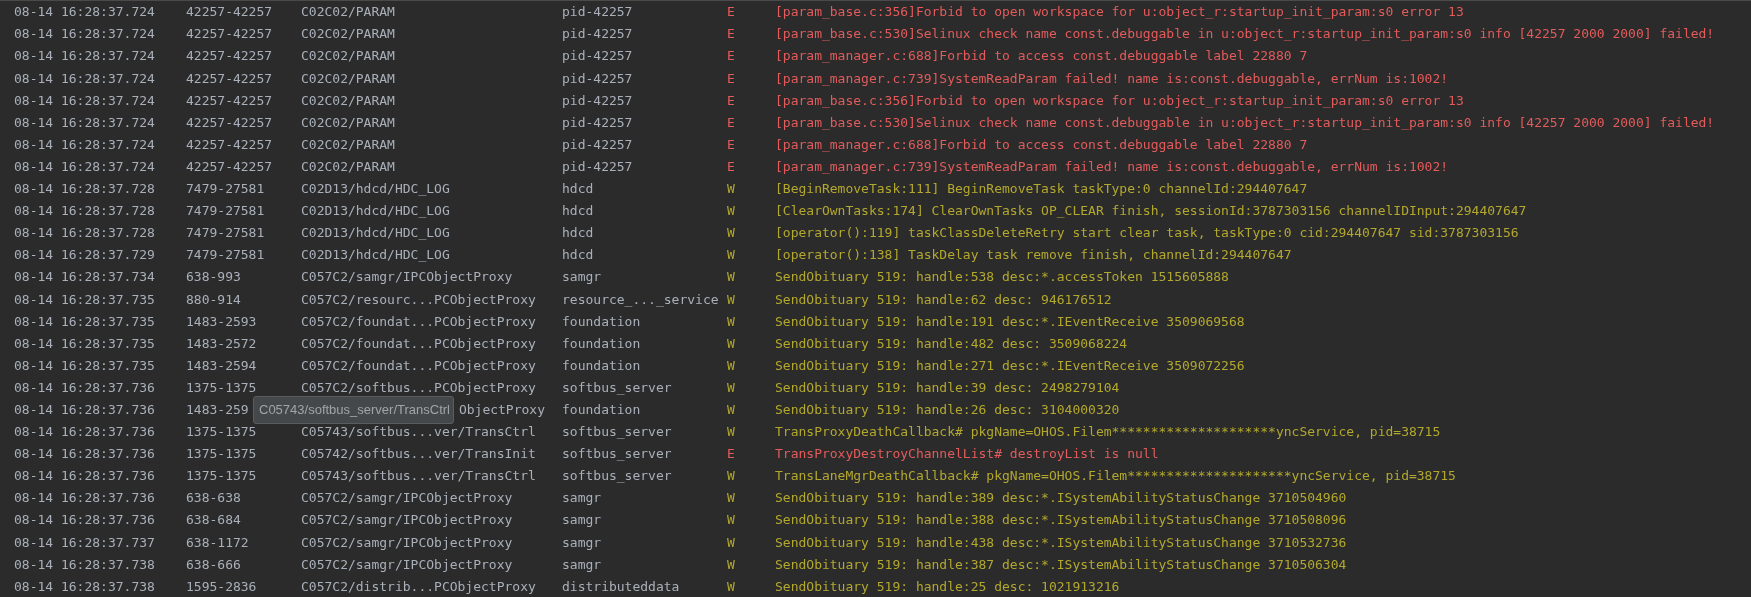 Image resolution: width=1751 pixels, height=597 pixels. What do you see at coordinates (1119, 100) in the screenshot?
I see `message-cell: [param_base.c:356]Forbid to open workspace for u:object_r:startup_init_param:s0 error 13` at bounding box center [1119, 100].